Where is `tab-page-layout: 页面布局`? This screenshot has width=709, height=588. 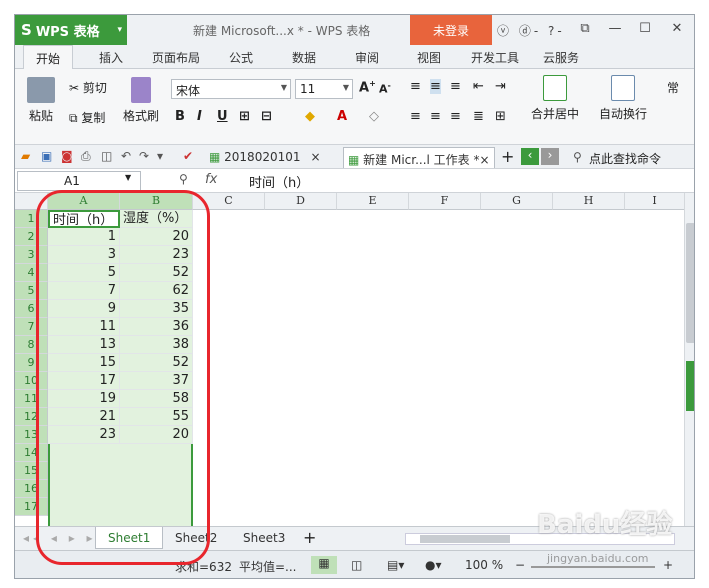
tab-page-layout: 页面布局 is located at coordinates (176, 57).